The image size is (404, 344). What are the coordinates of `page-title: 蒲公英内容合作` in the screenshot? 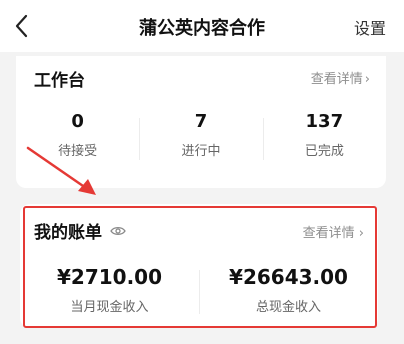 It's located at (202, 28).